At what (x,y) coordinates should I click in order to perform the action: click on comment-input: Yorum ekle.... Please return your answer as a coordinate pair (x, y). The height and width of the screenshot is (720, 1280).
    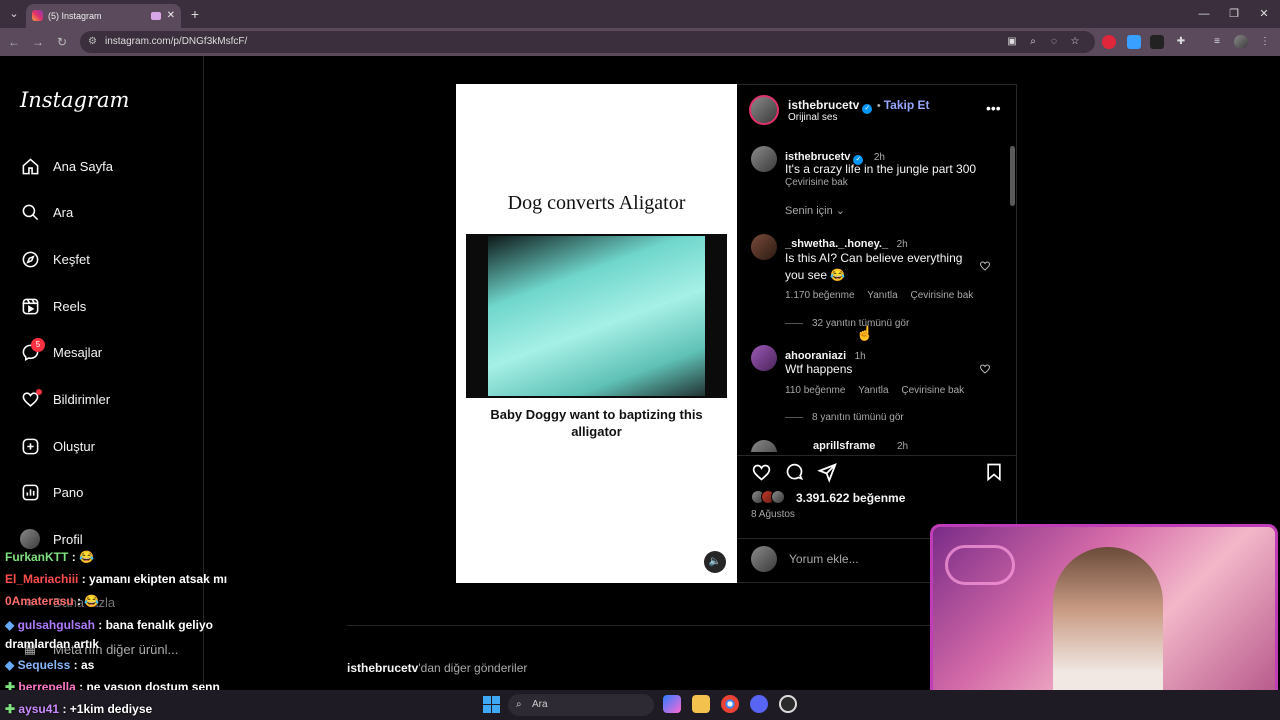
    Looking at the image, I should click on (824, 559).